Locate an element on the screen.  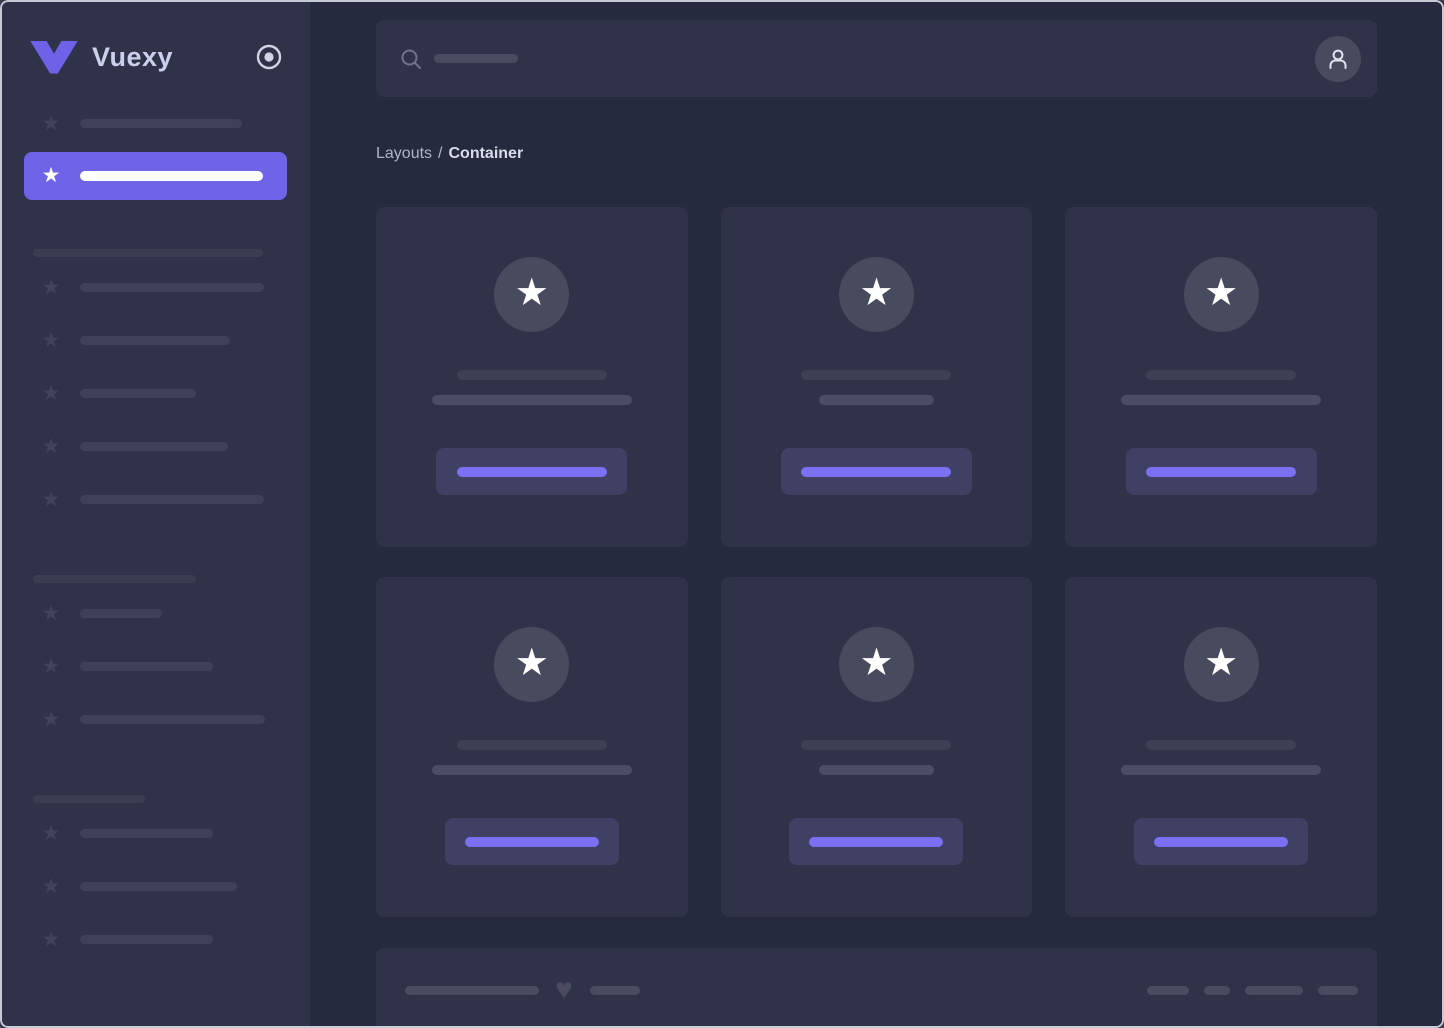
search-input is located at coordinates (876, 58).